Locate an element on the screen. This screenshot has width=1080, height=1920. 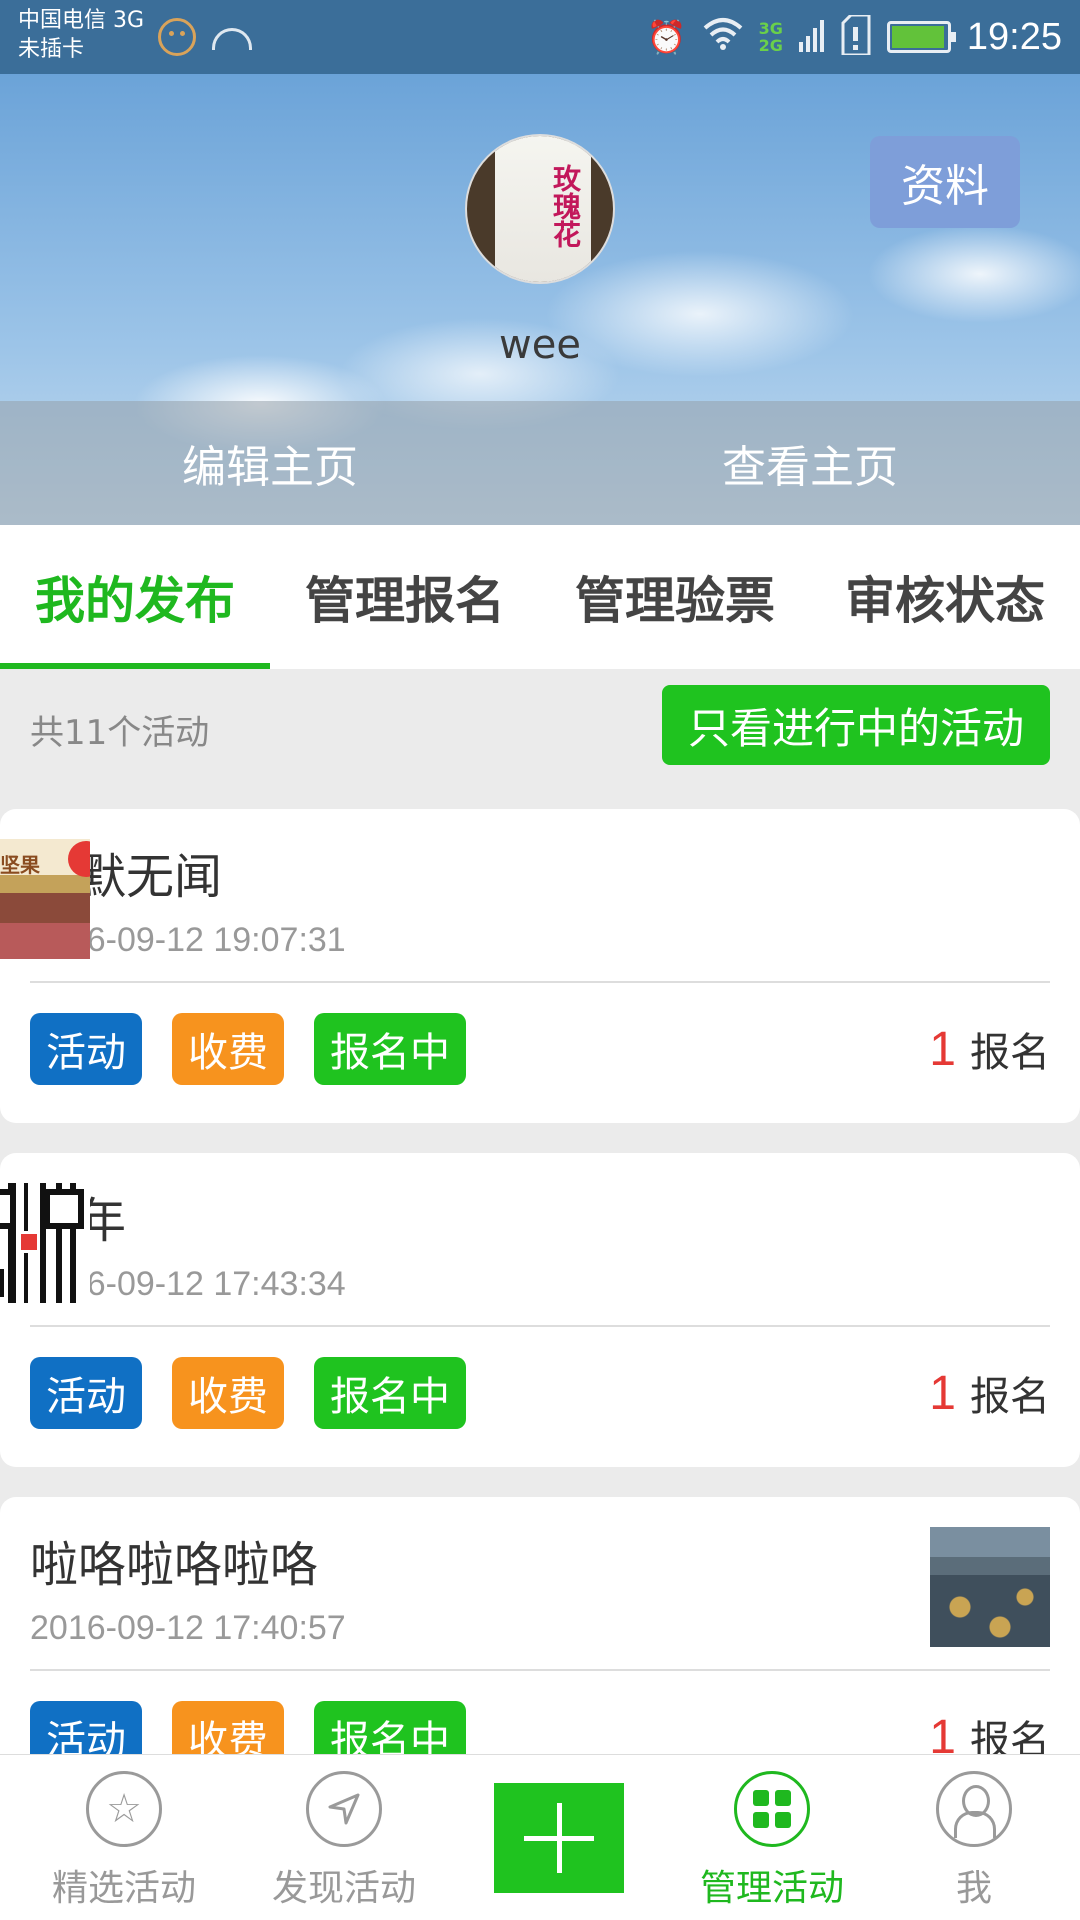
header-actions: 编辑主页 查看主页 is located at coordinates (540, 463).